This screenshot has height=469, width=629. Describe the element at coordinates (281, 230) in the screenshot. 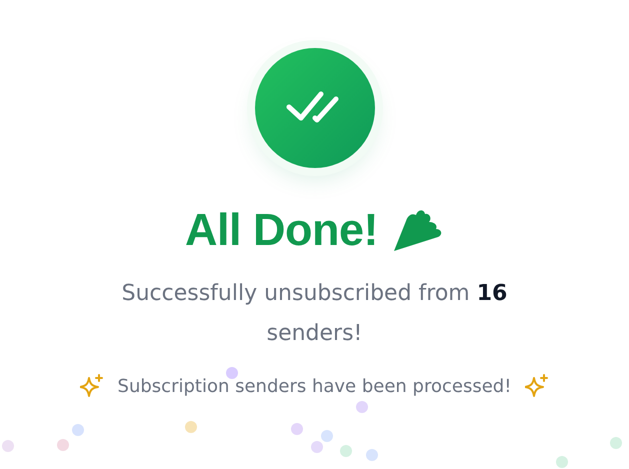

I see `title: All Done!` at that location.